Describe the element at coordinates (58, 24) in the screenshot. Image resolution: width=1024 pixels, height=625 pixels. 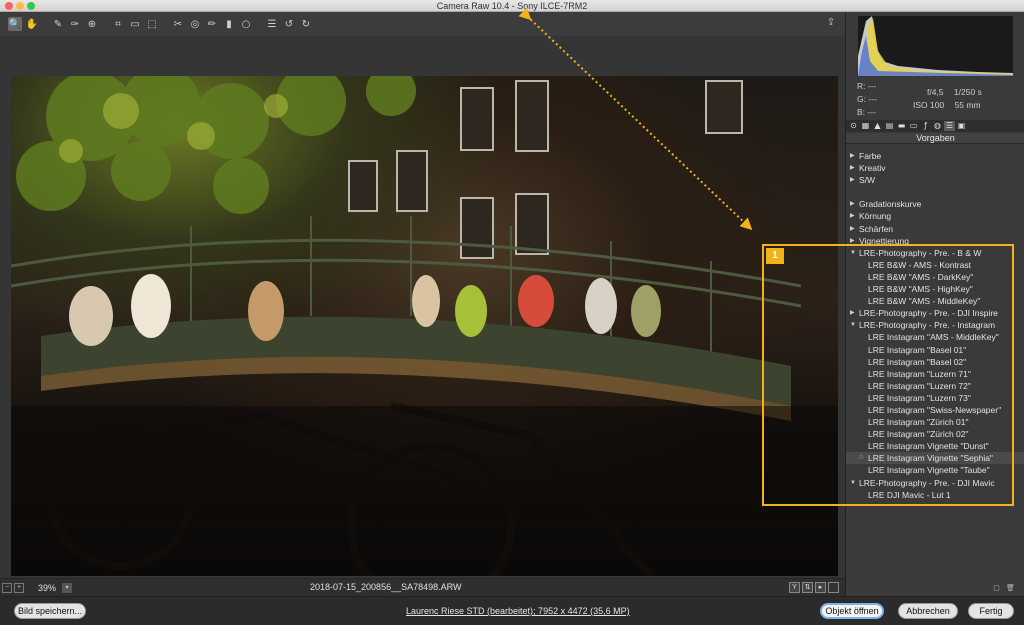
I see `white-balance-tool-icon: ✎` at that location.